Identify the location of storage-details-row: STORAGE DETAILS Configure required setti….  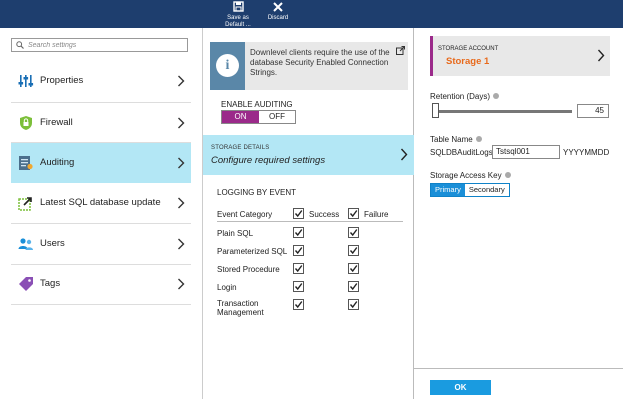
(308, 155).